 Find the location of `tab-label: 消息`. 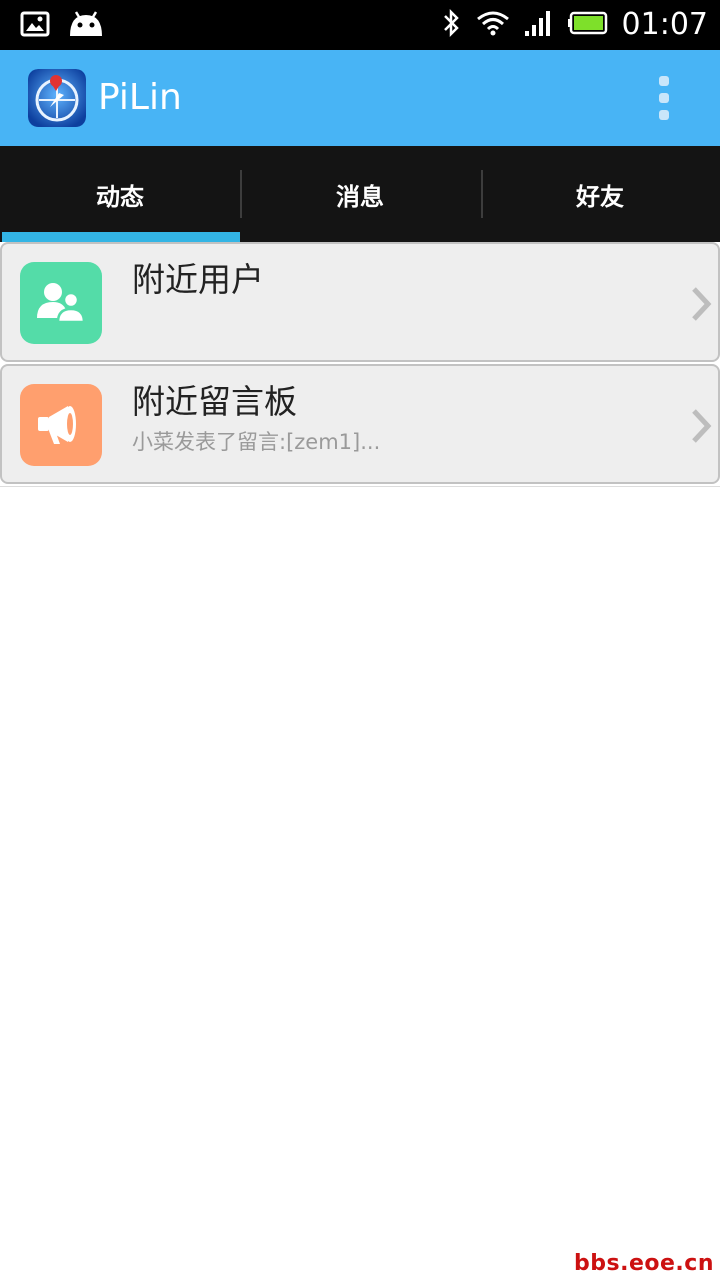

tab-label: 消息 is located at coordinates (360, 196).